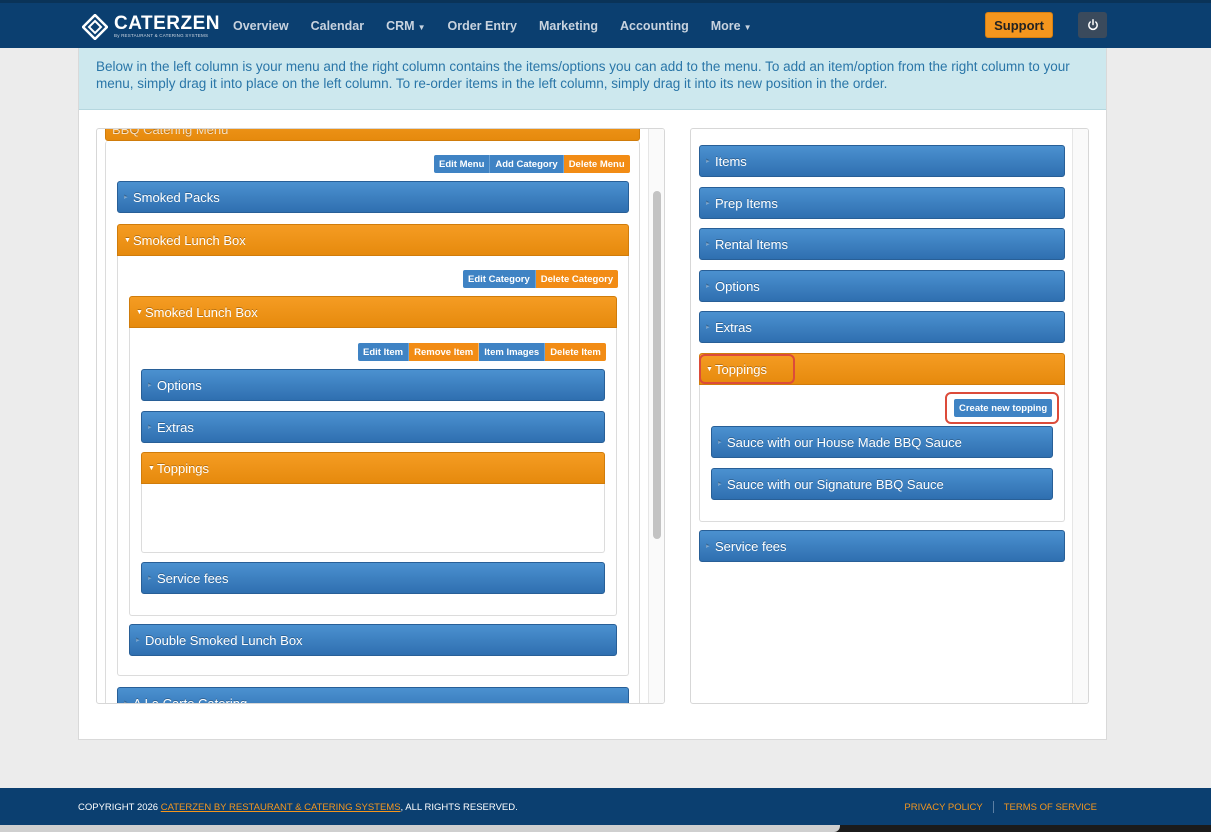 This screenshot has height=832, width=1211. What do you see at coordinates (882, 327) in the screenshot?
I see `library-extras: ▸ Extras` at bounding box center [882, 327].